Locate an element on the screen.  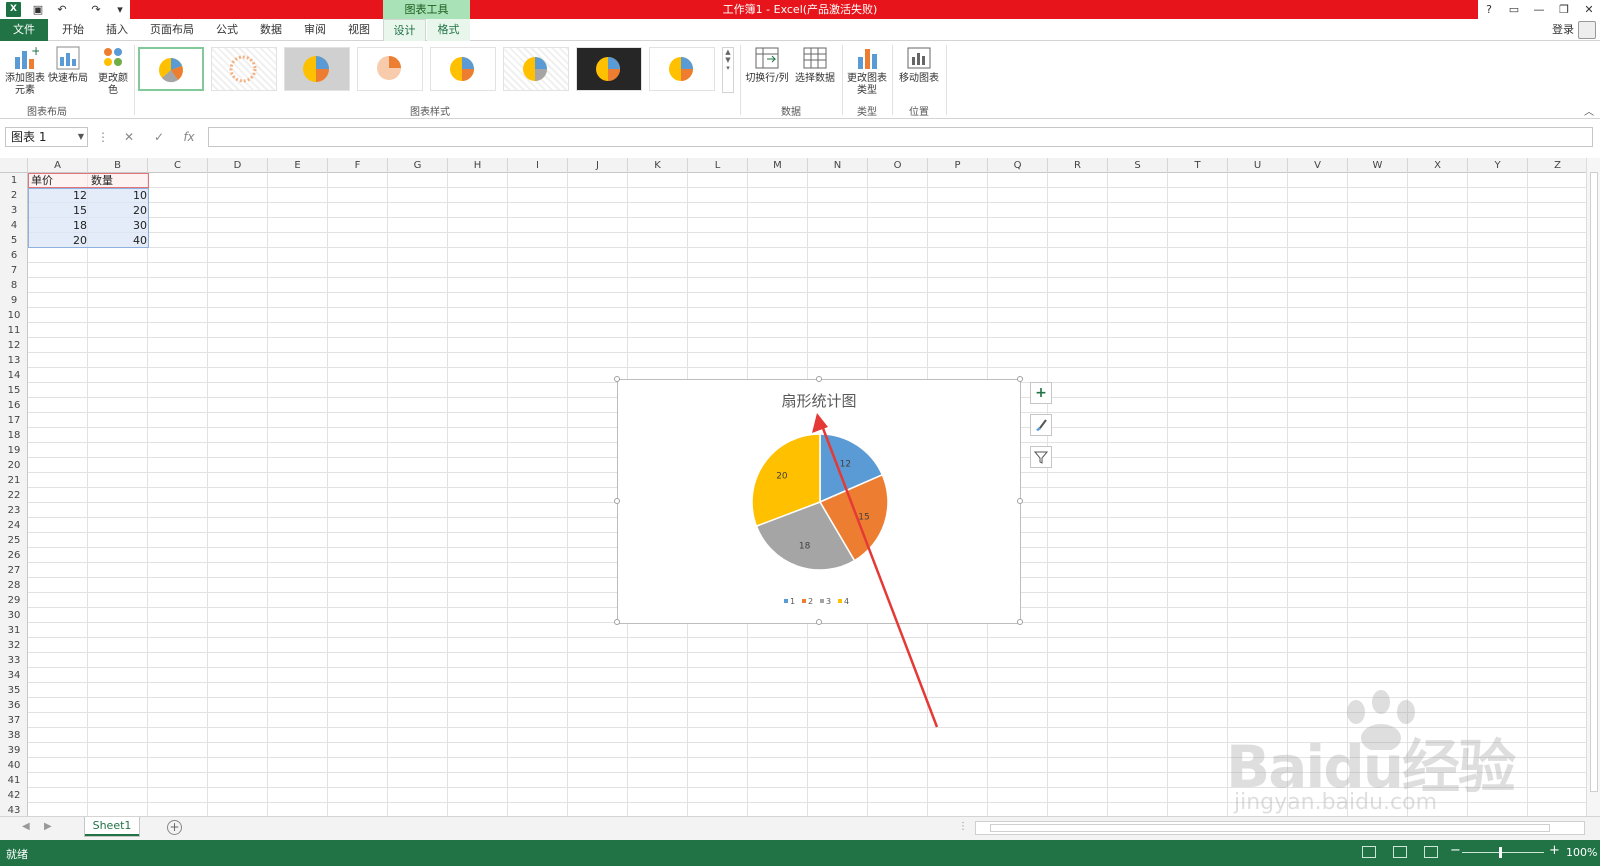
column-header-m: M is located at coordinates (778, 165).